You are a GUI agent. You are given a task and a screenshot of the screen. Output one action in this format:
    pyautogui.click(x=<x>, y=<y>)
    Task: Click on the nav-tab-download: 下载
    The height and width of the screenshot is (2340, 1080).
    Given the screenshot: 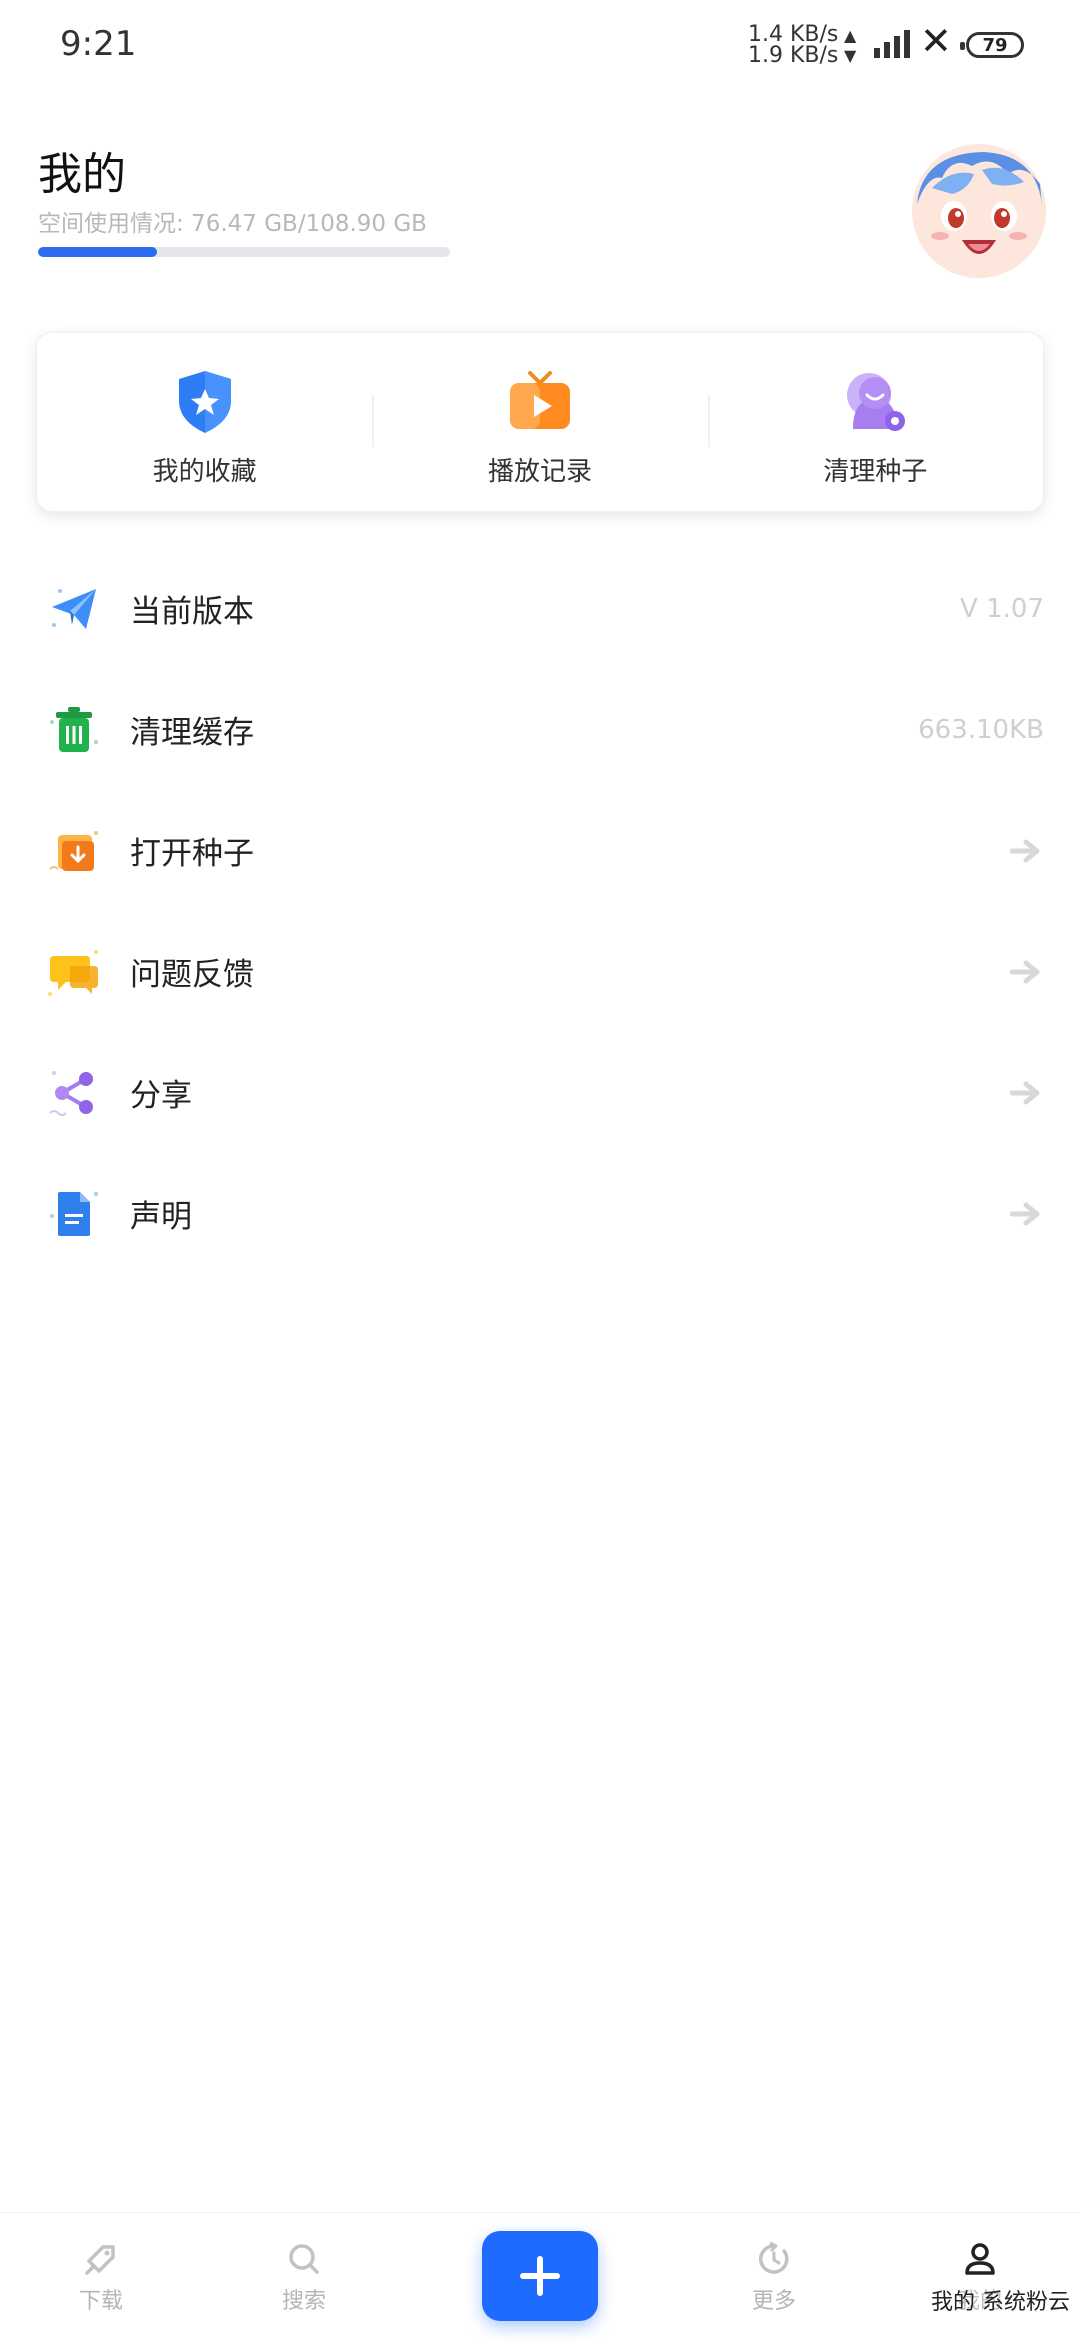 What is the action you would take?
    pyautogui.click(x=101, y=2277)
    